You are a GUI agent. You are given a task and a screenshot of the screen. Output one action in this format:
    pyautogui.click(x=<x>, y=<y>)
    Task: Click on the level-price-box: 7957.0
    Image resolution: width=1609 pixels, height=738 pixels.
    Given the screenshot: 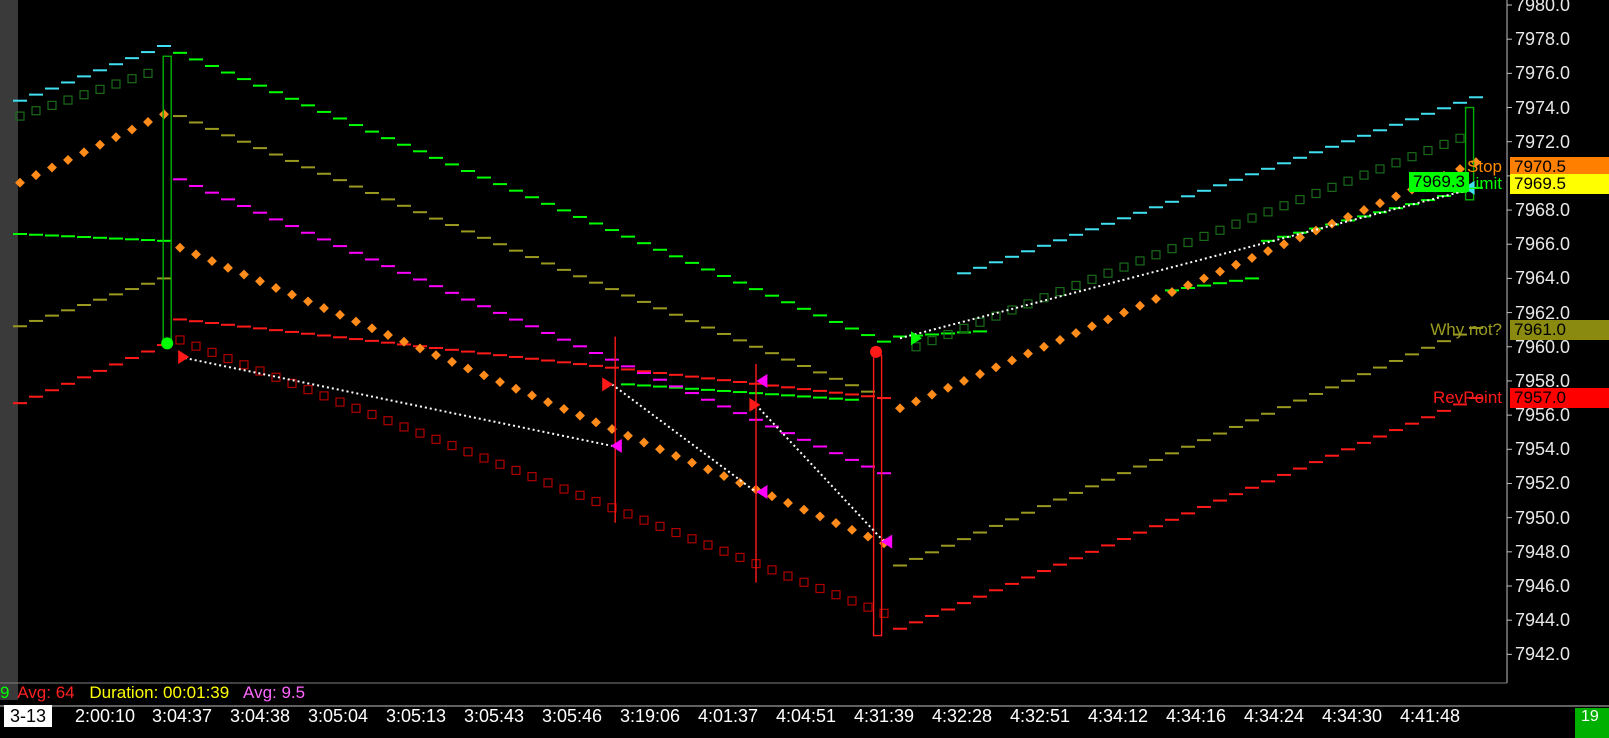 What is the action you would take?
    pyautogui.click(x=1559, y=398)
    